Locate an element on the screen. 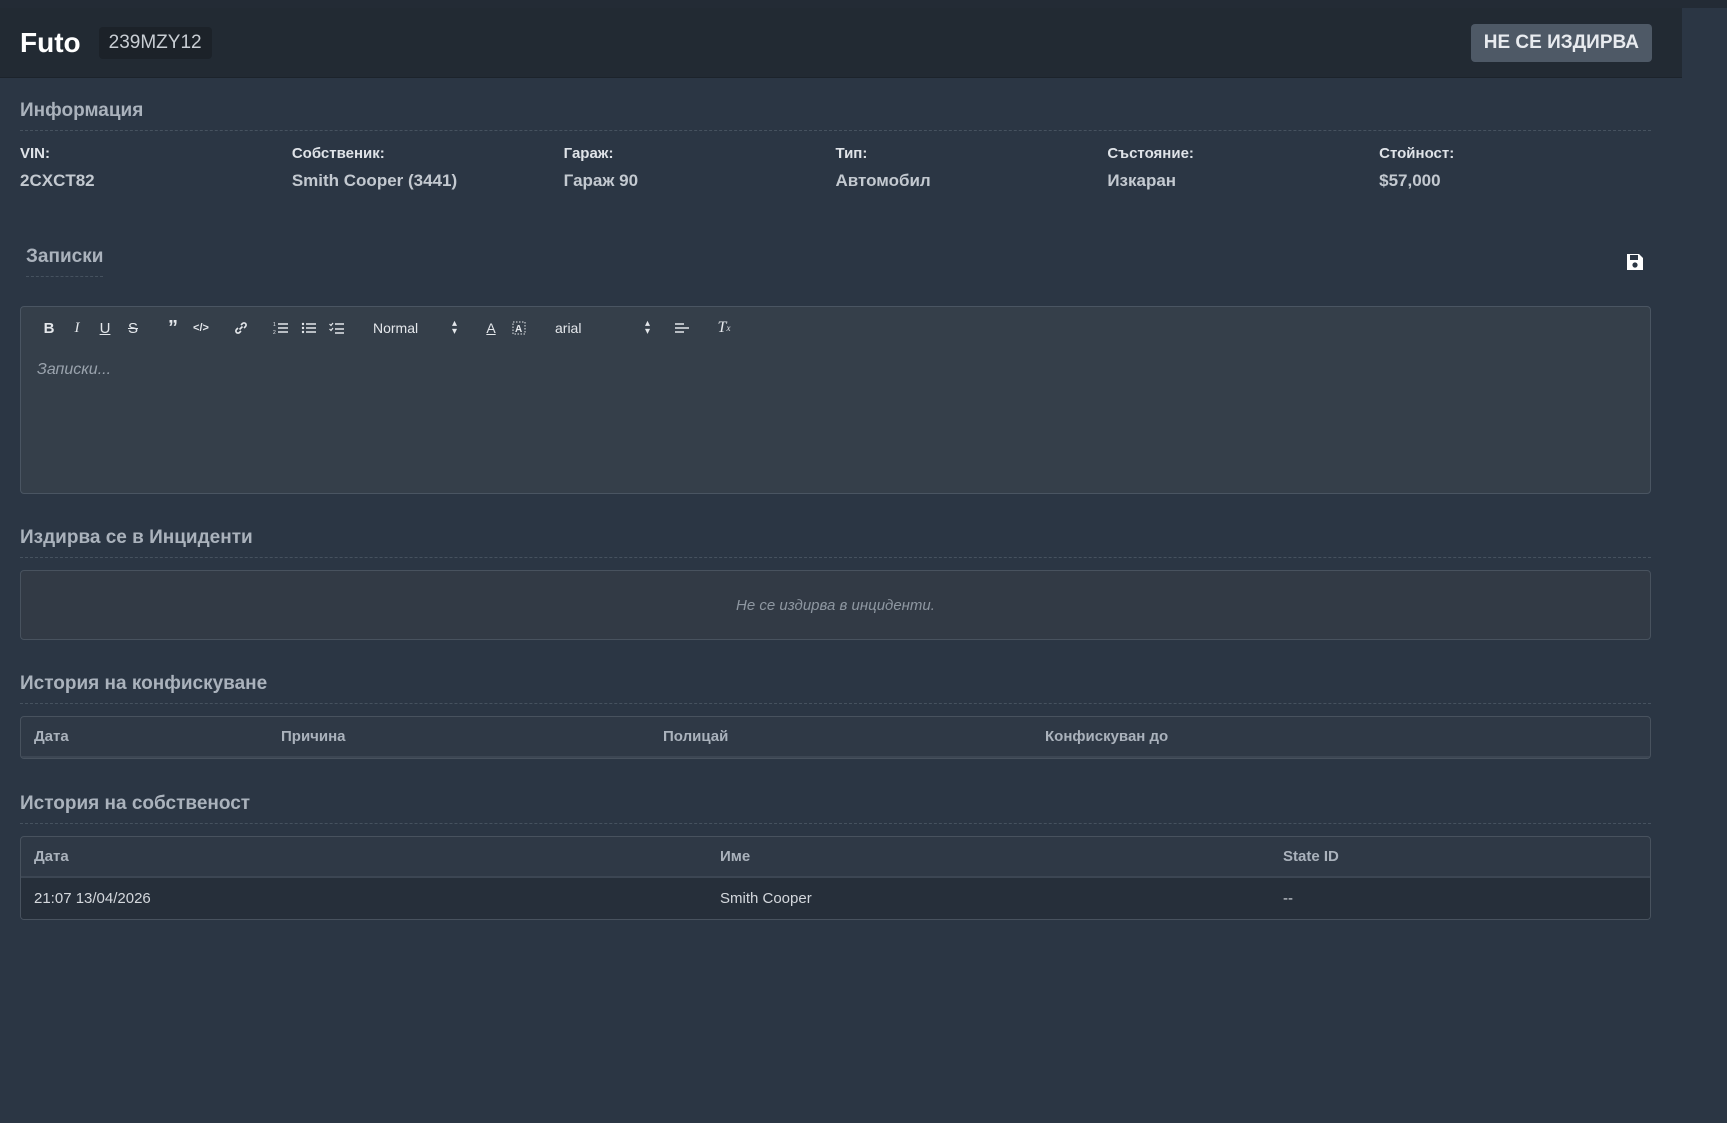 Image resolution: width=1727 pixels, height=1123 pixels. svg-text: 1 is located at coordinates (274, 325).